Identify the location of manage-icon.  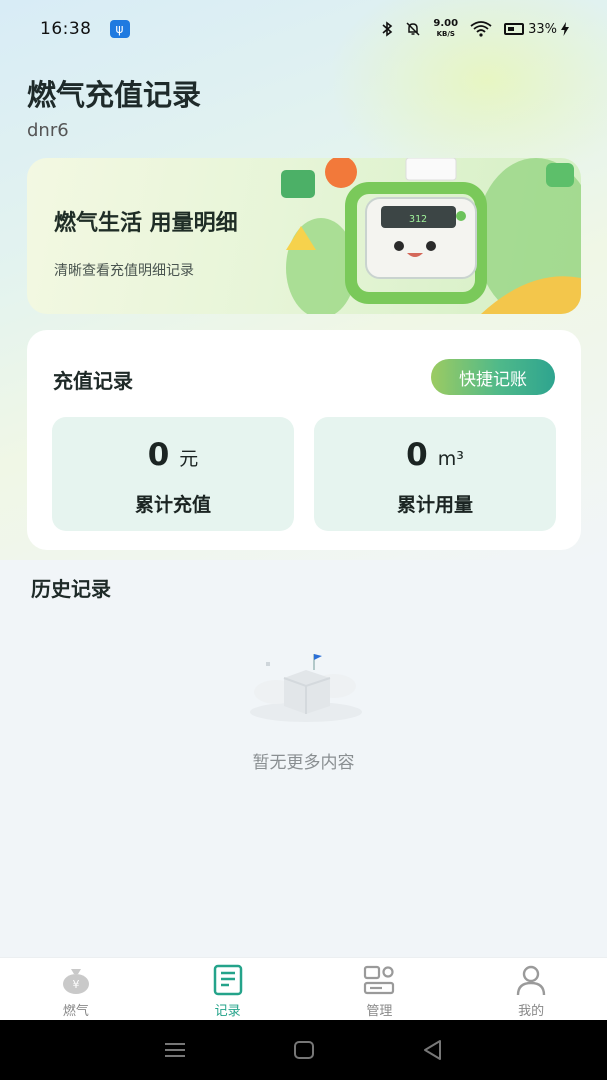
(379, 980).